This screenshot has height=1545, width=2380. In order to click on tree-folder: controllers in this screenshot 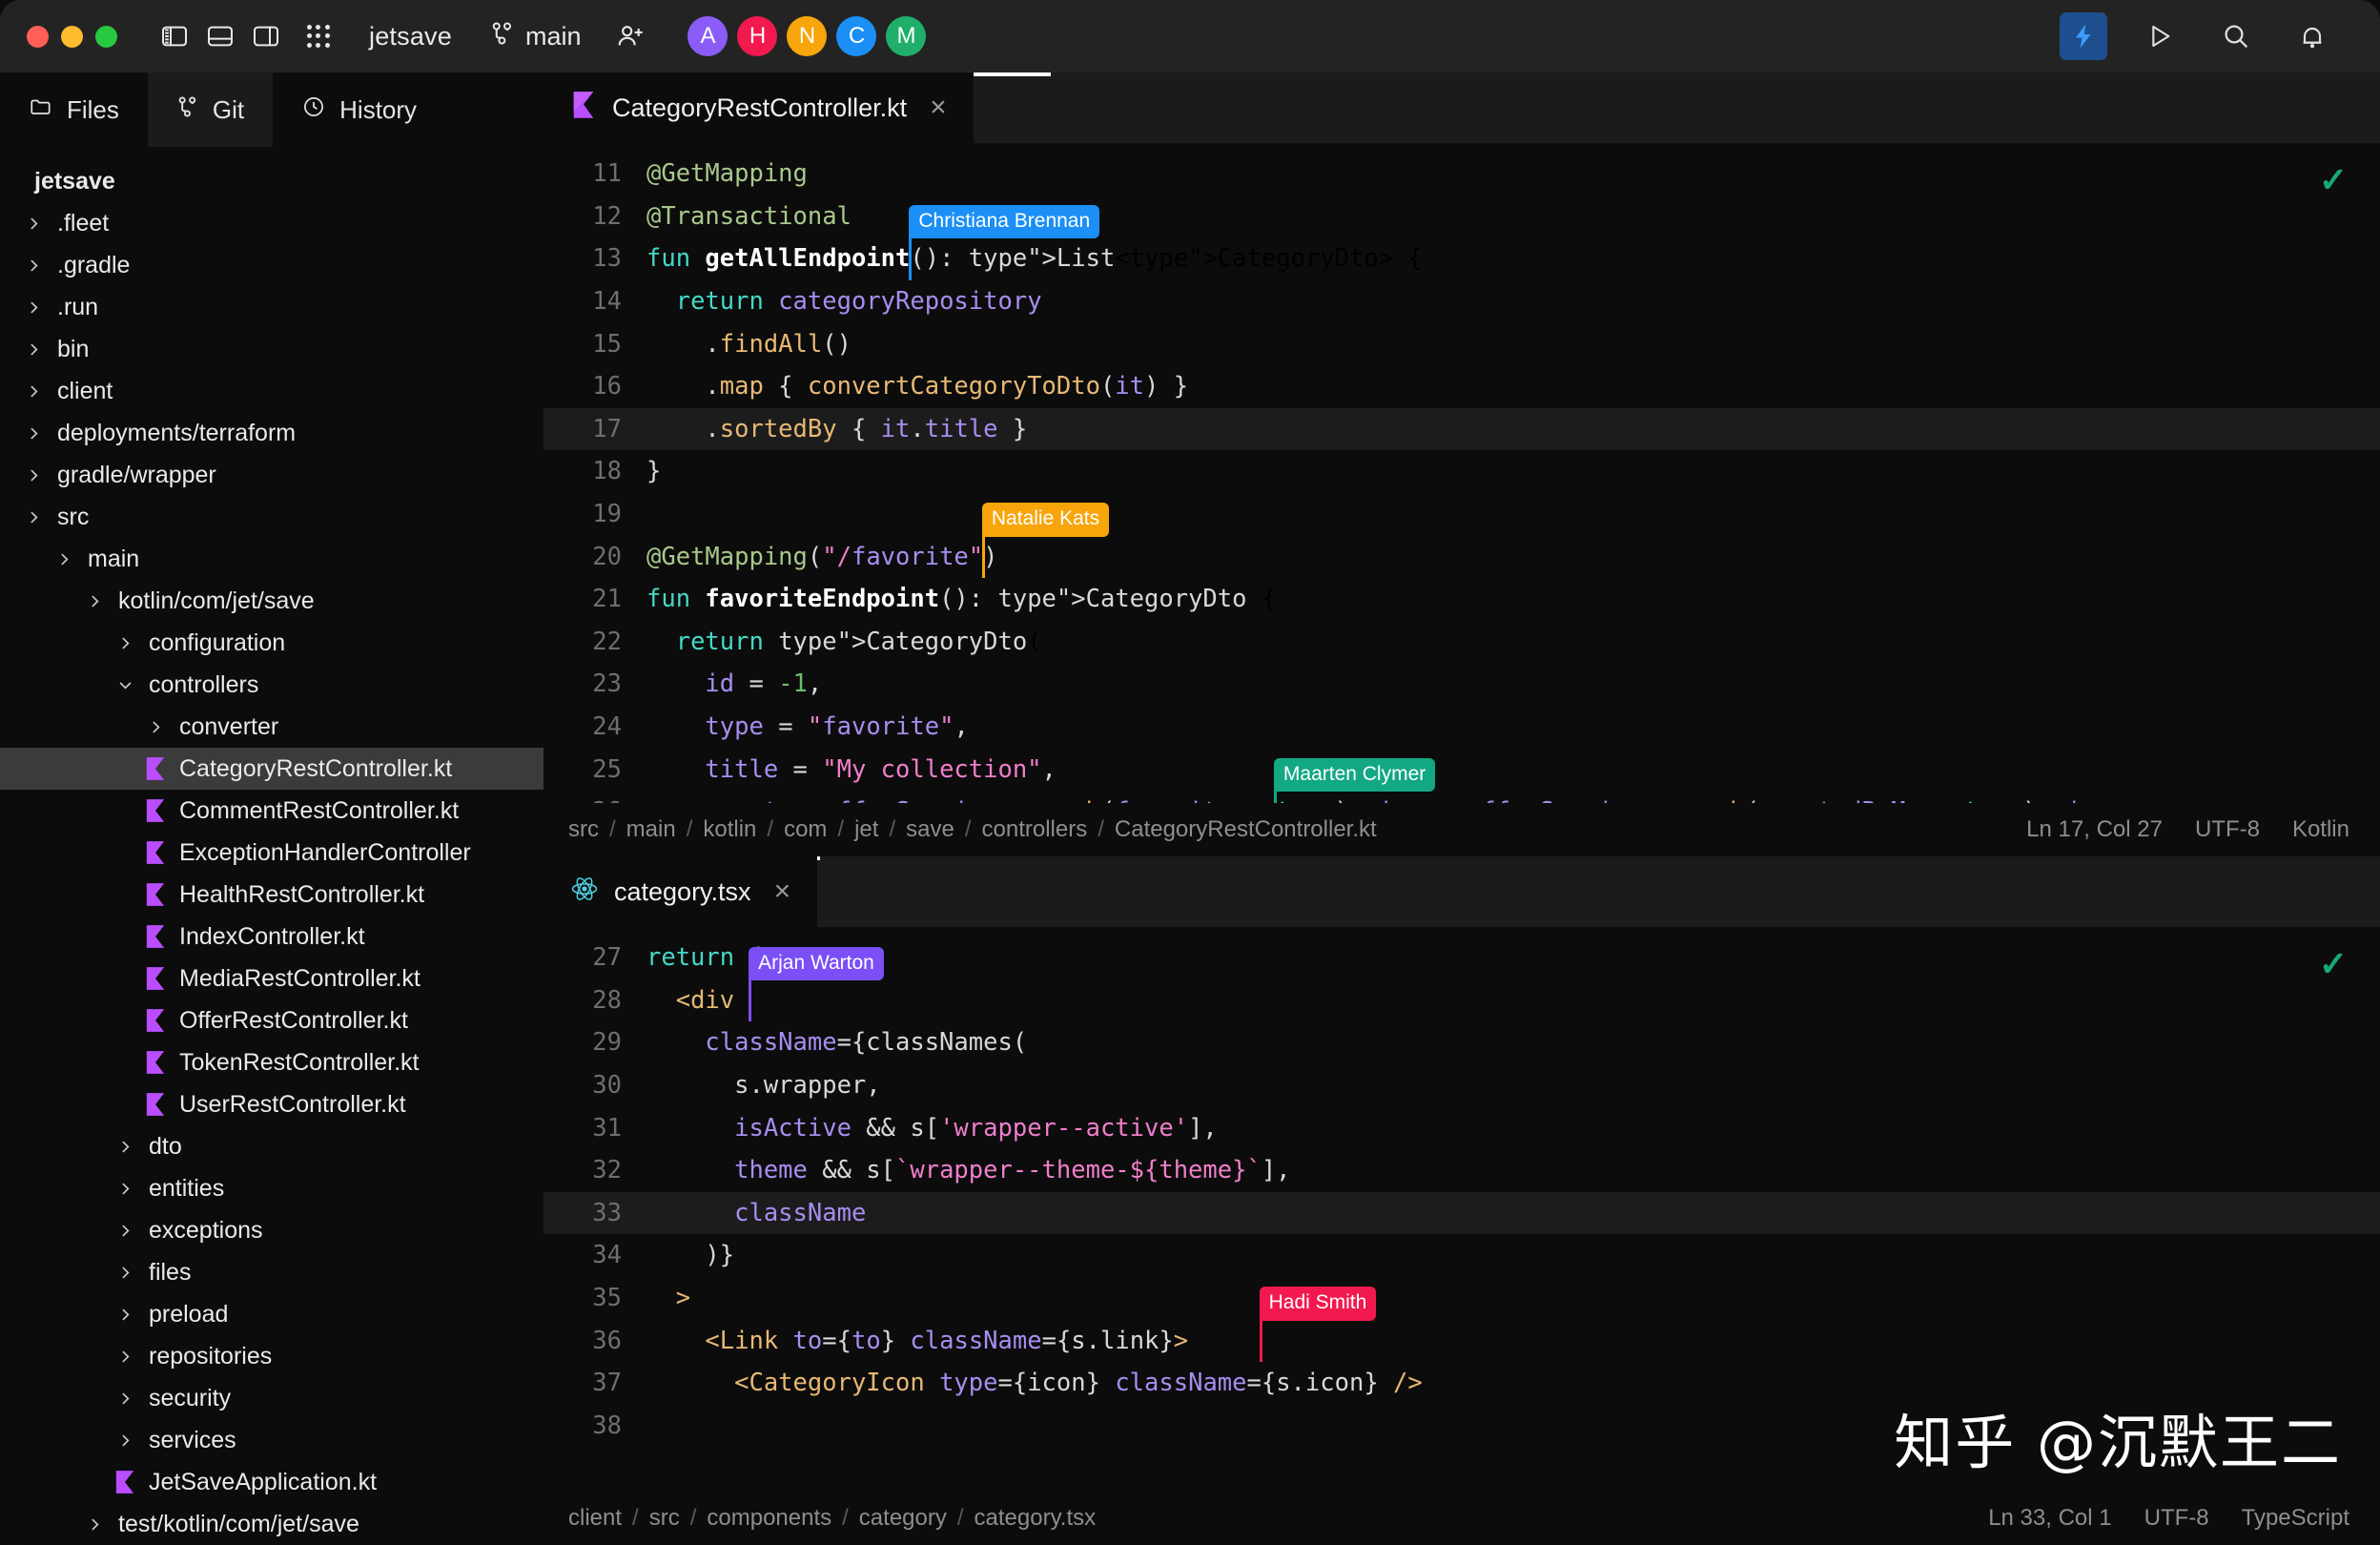, I will do `click(272, 685)`.